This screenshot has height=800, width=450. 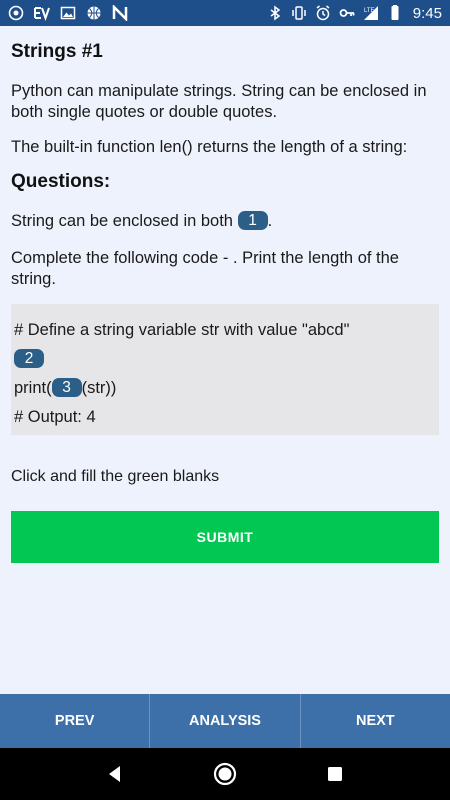 I want to click on next-button: NEXT, so click(x=375, y=721).